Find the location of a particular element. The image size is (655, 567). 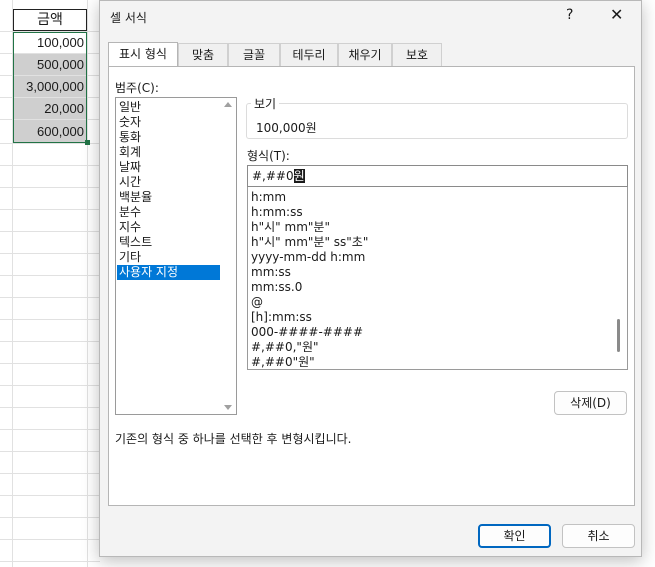

amount-header-cell: 금액 is located at coordinates (50, 20).